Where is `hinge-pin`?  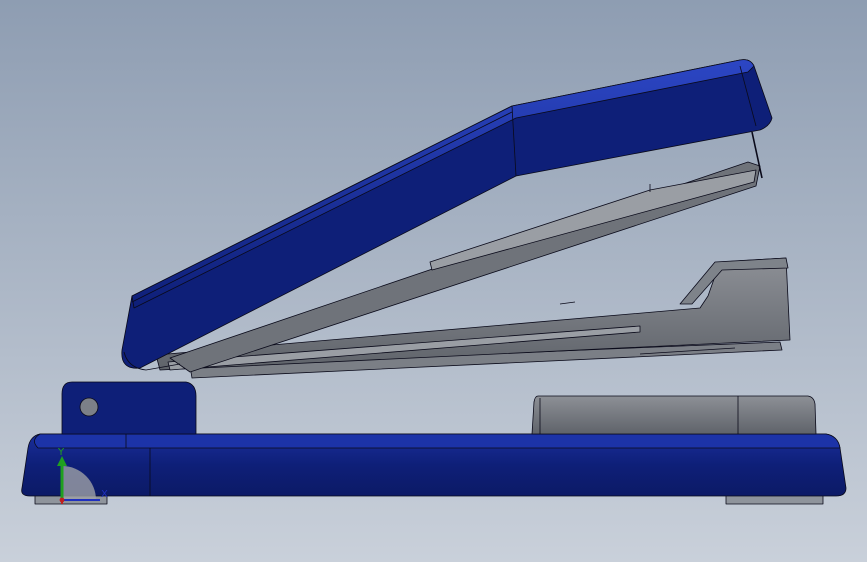
hinge-pin is located at coordinates (89, 407).